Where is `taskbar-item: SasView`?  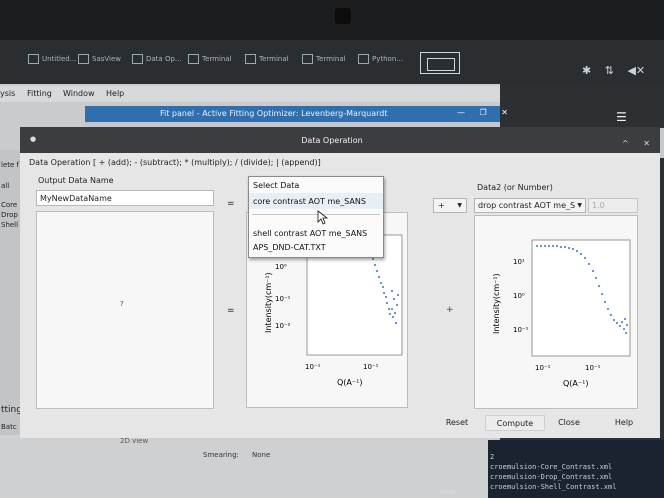 taskbar-item: SasView is located at coordinates (99, 61).